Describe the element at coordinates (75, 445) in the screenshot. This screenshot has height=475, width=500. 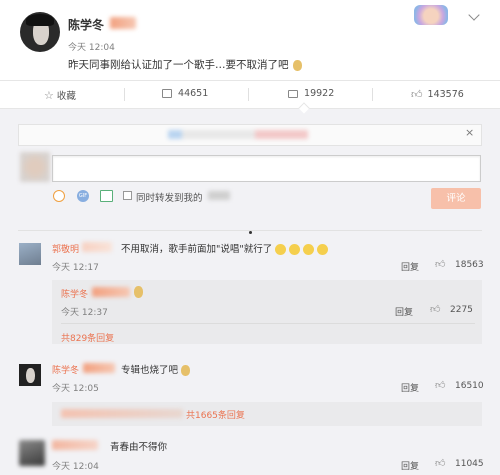
I see `comment-author` at that location.